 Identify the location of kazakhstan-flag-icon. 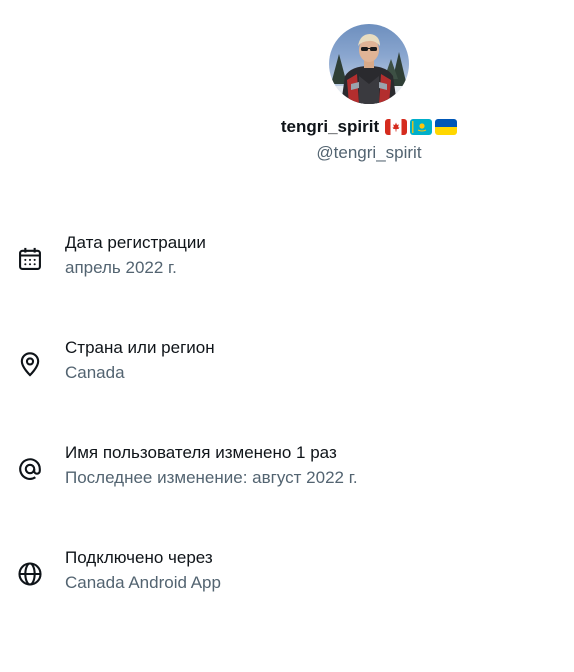
(421, 127).